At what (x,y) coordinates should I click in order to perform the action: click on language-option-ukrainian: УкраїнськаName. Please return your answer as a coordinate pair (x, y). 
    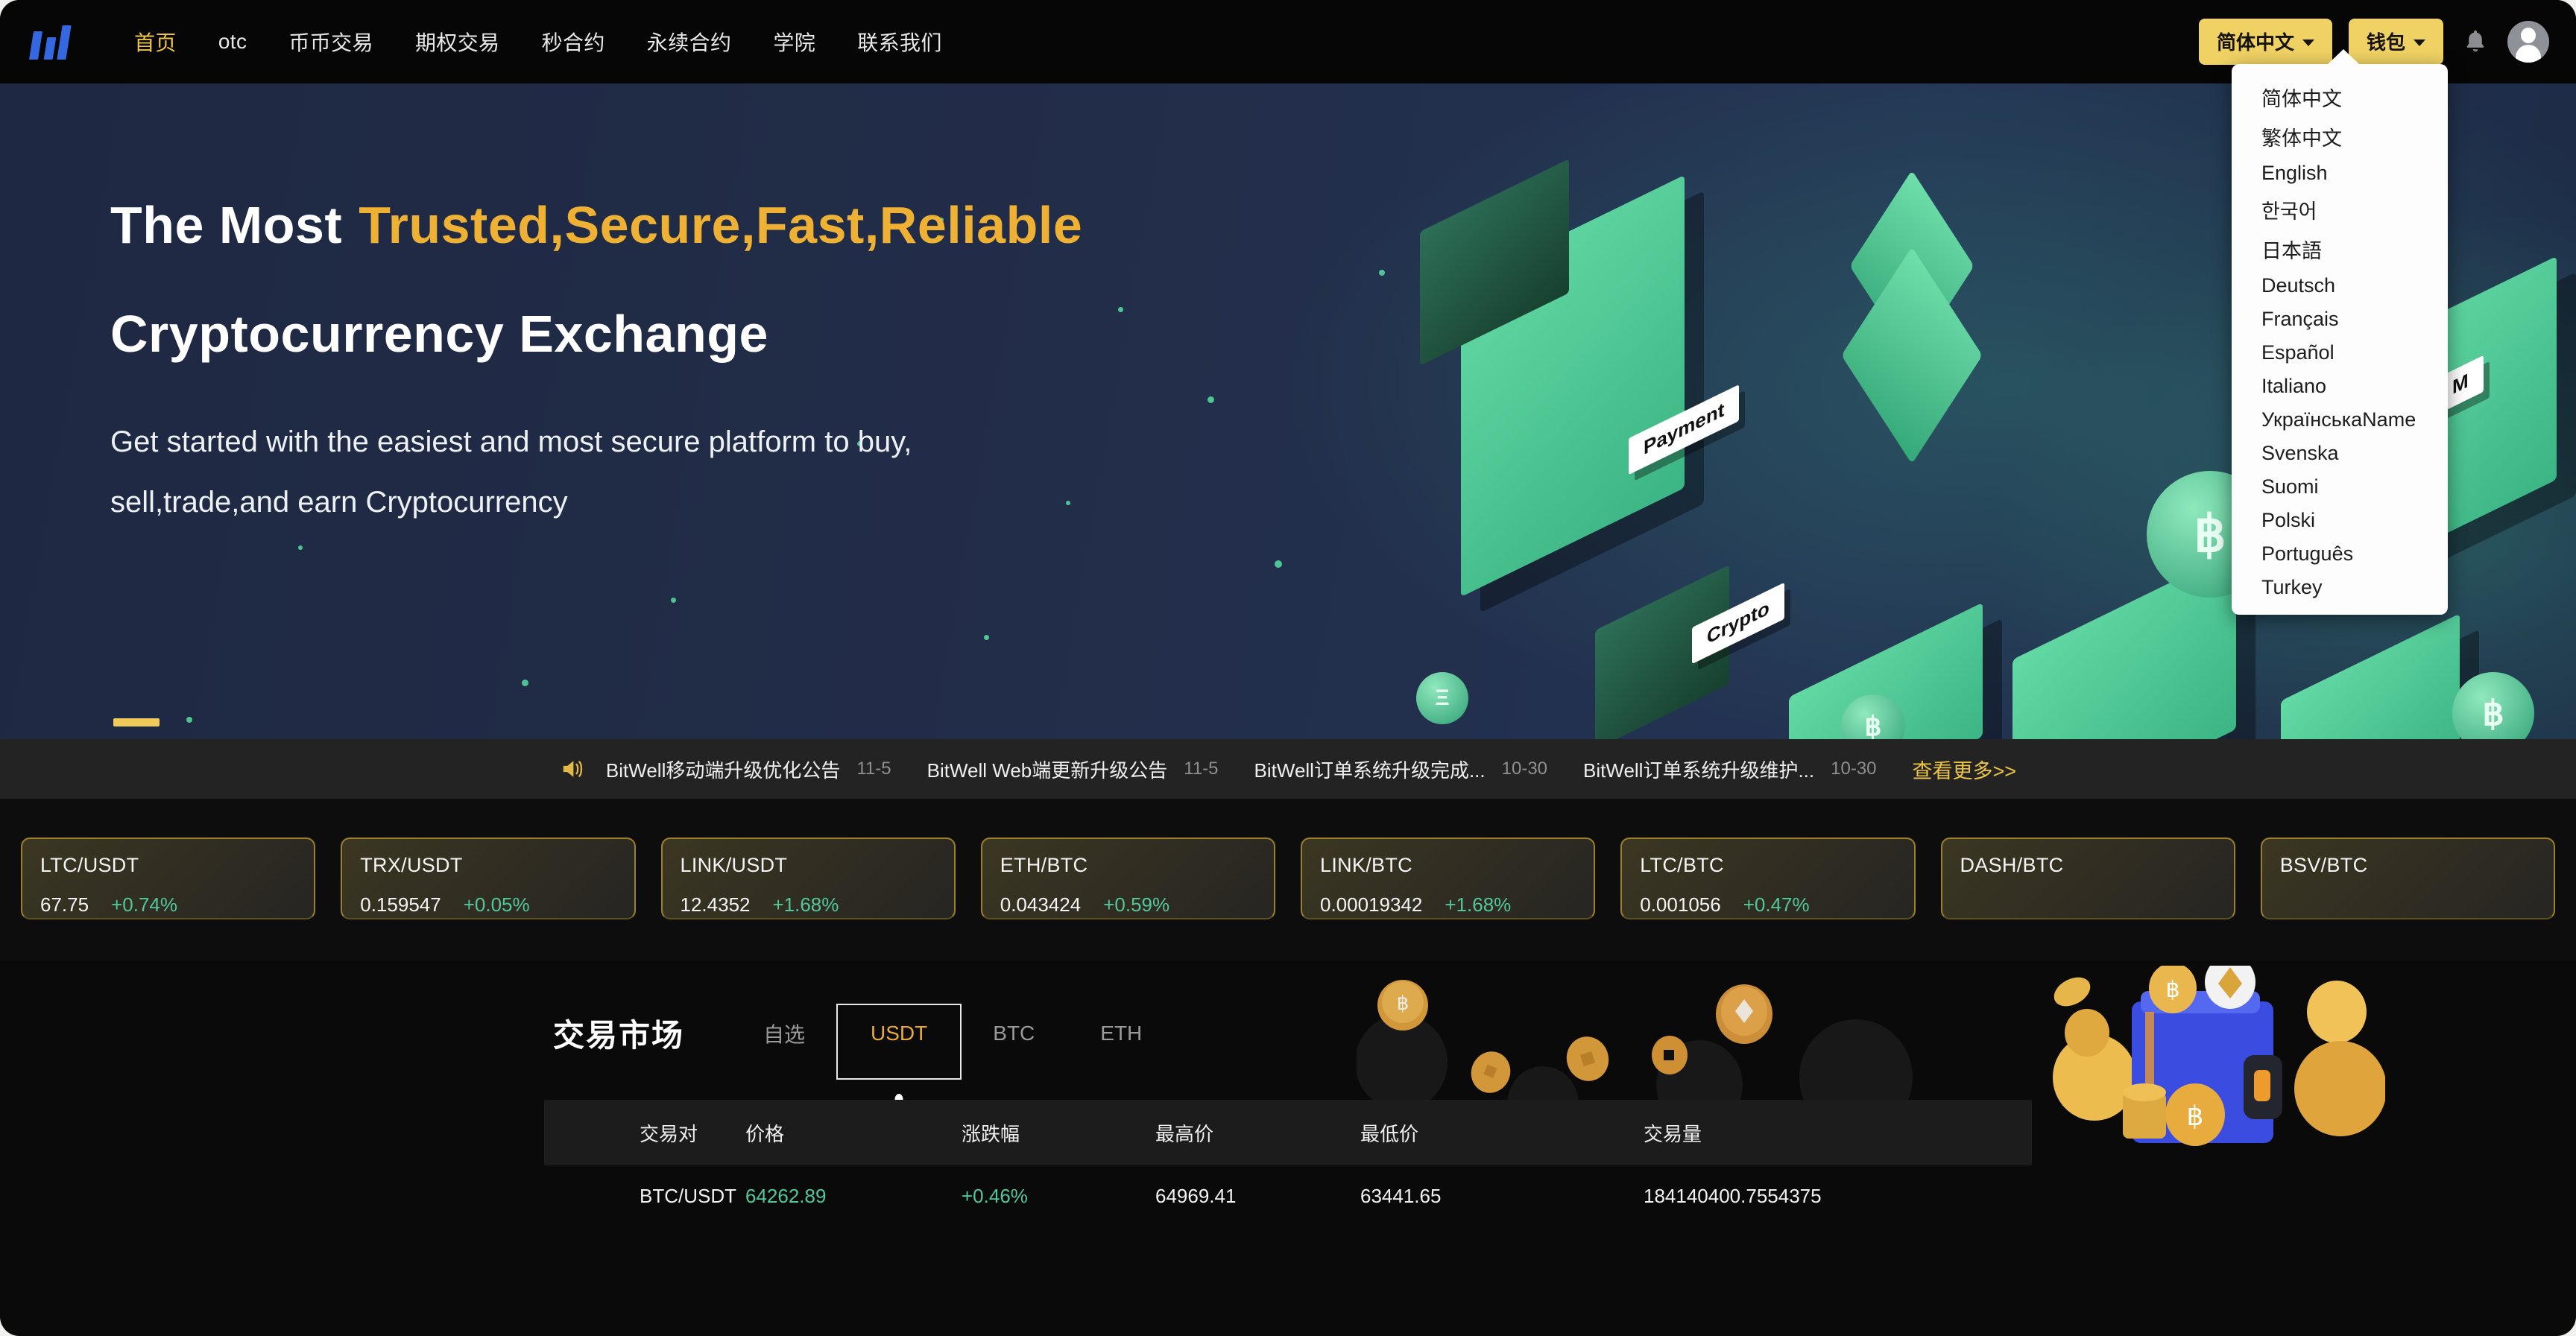
    Looking at the image, I should click on (2340, 420).